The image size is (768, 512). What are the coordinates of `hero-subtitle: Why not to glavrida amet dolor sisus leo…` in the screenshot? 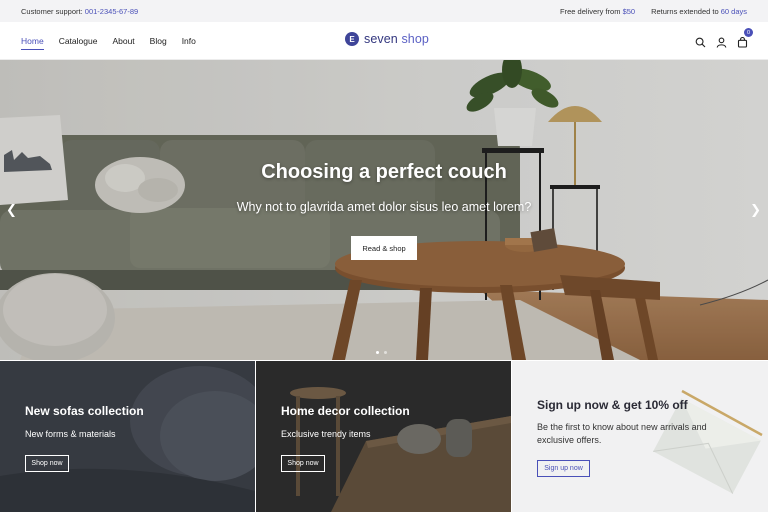 It's located at (384, 207).